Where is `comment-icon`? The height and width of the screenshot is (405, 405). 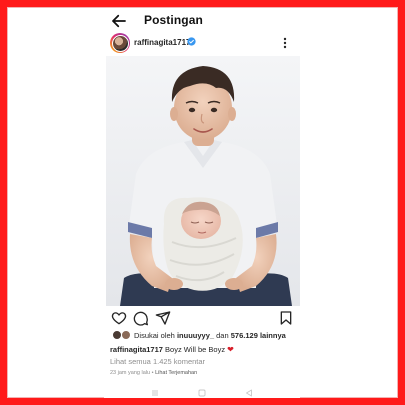 comment-icon is located at coordinates (141, 318).